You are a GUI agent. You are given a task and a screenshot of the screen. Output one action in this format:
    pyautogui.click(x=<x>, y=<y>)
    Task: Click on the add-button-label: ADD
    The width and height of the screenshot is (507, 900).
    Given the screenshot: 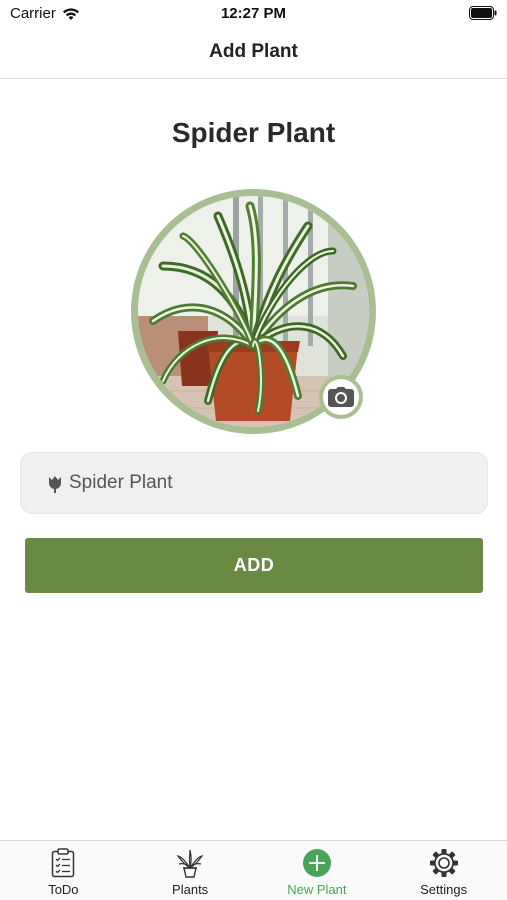 What is the action you would take?
    pyautogui.click(x=254, y=565)
    